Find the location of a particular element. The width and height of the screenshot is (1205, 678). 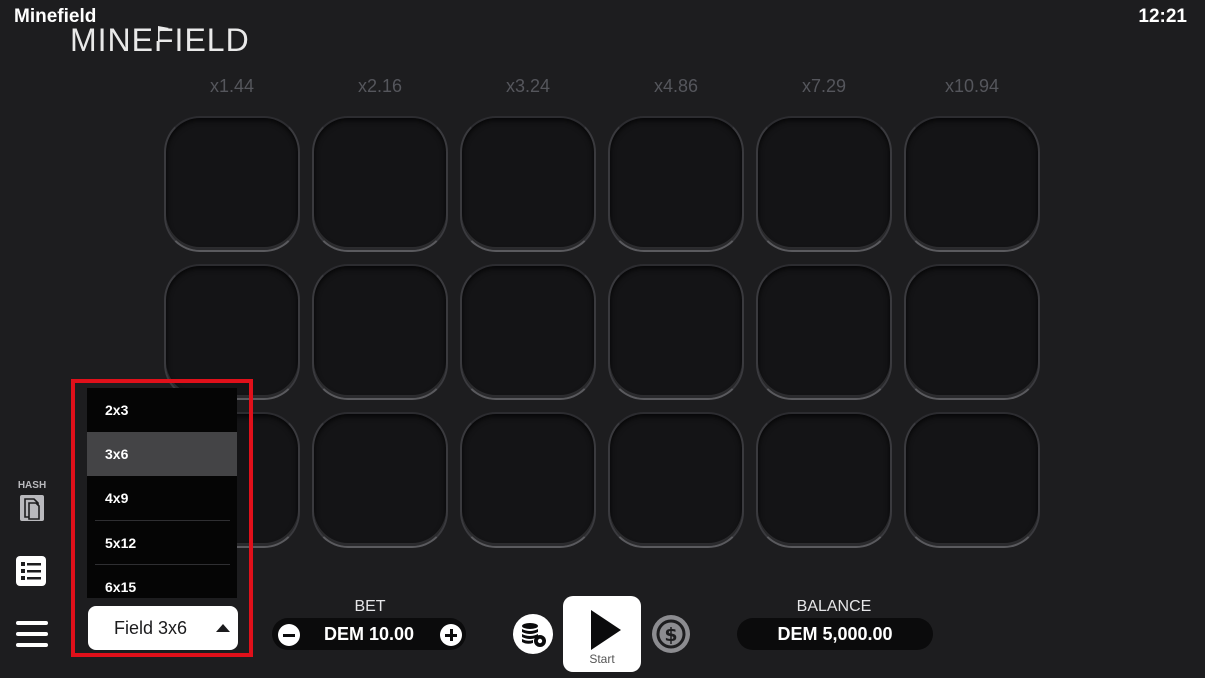

bet-control: DEM 10.00 is located at coordinates (369, 634).